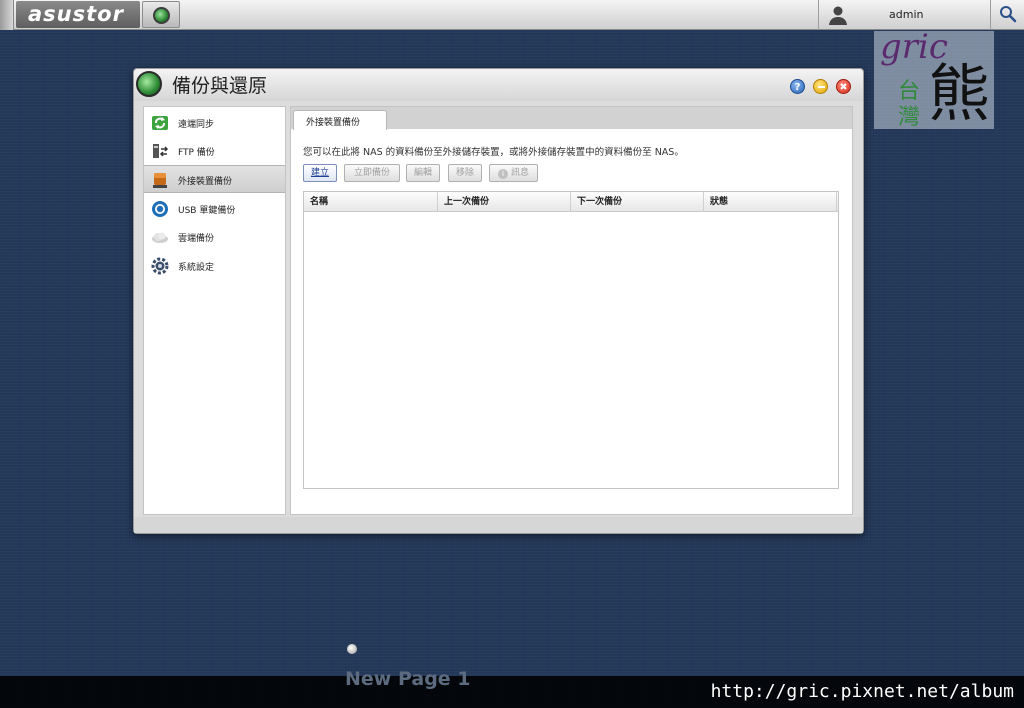  What do you see at coordinates (498, 85) in the screenshot?
I see `window-titlebar: 備份與還原 ?` at bounding box center [498, 85].